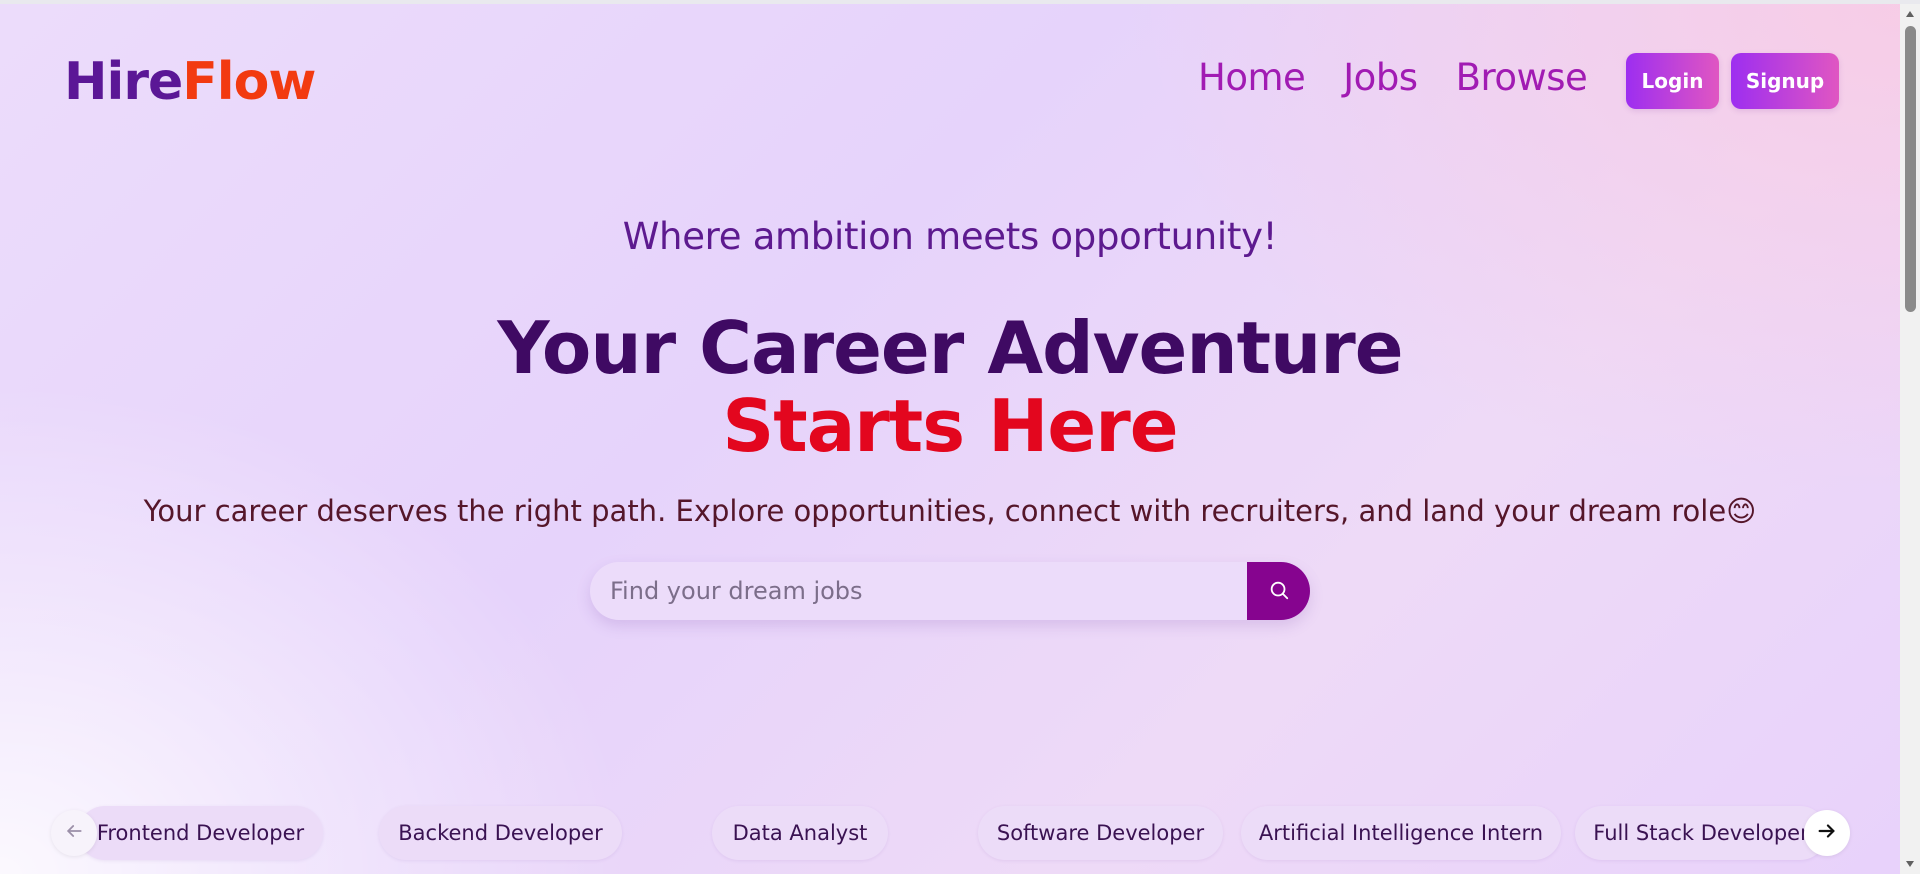 Image resolution: width=1920 pixels, height=874 pixels. I want to click on search-icon, so click(1279, 591).